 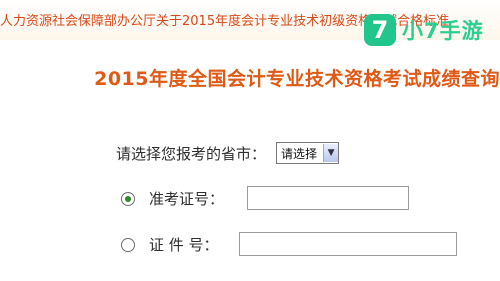 What do you see at coordinates (128, 244) in the screenshot?
I see `id-radio` at bounding box center [128, 244].